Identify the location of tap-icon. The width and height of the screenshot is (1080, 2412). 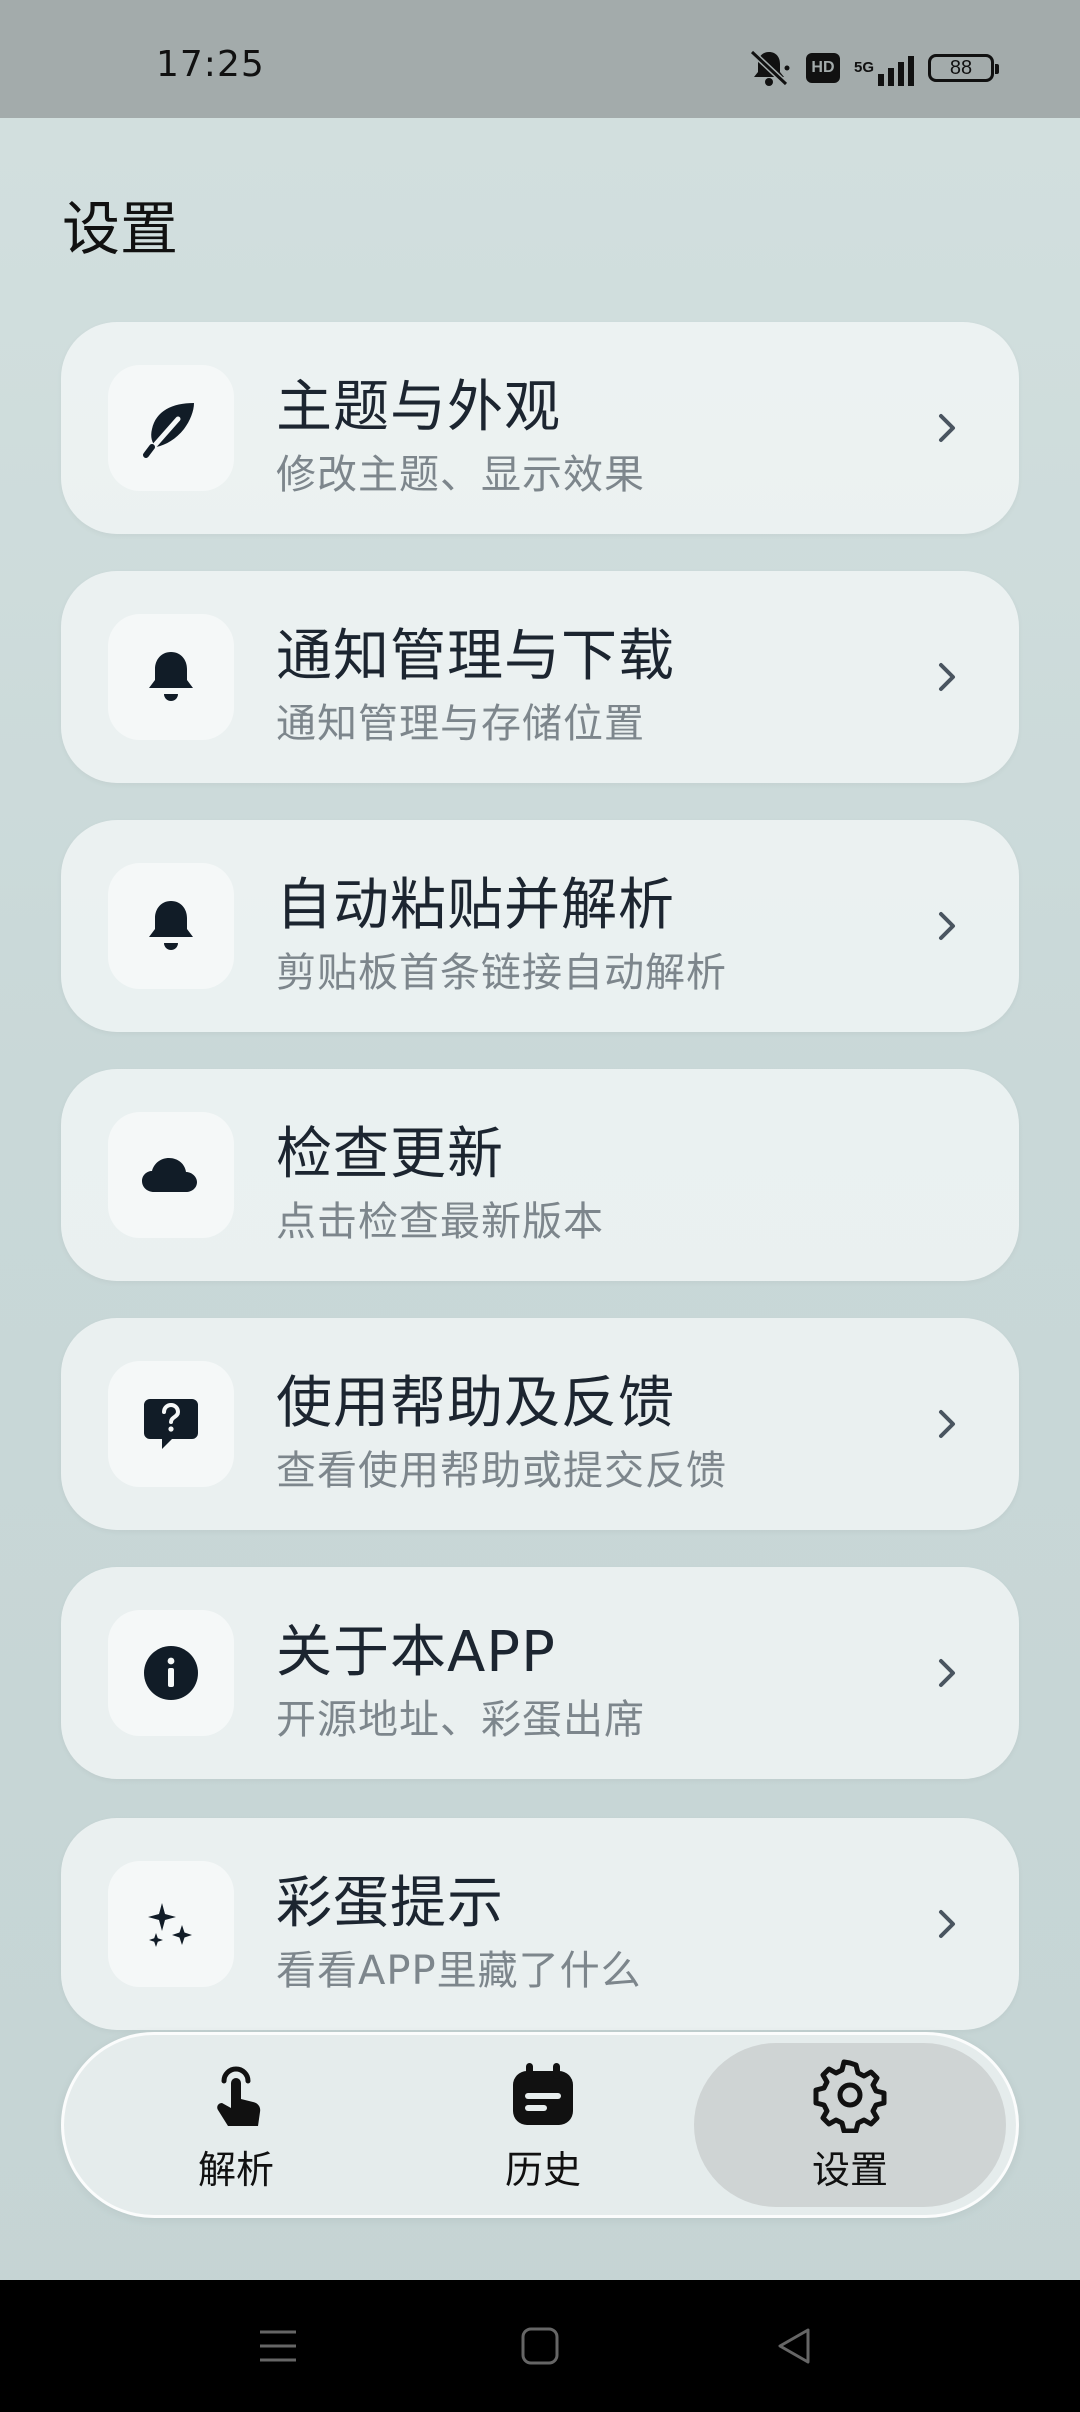
(239, 2096).